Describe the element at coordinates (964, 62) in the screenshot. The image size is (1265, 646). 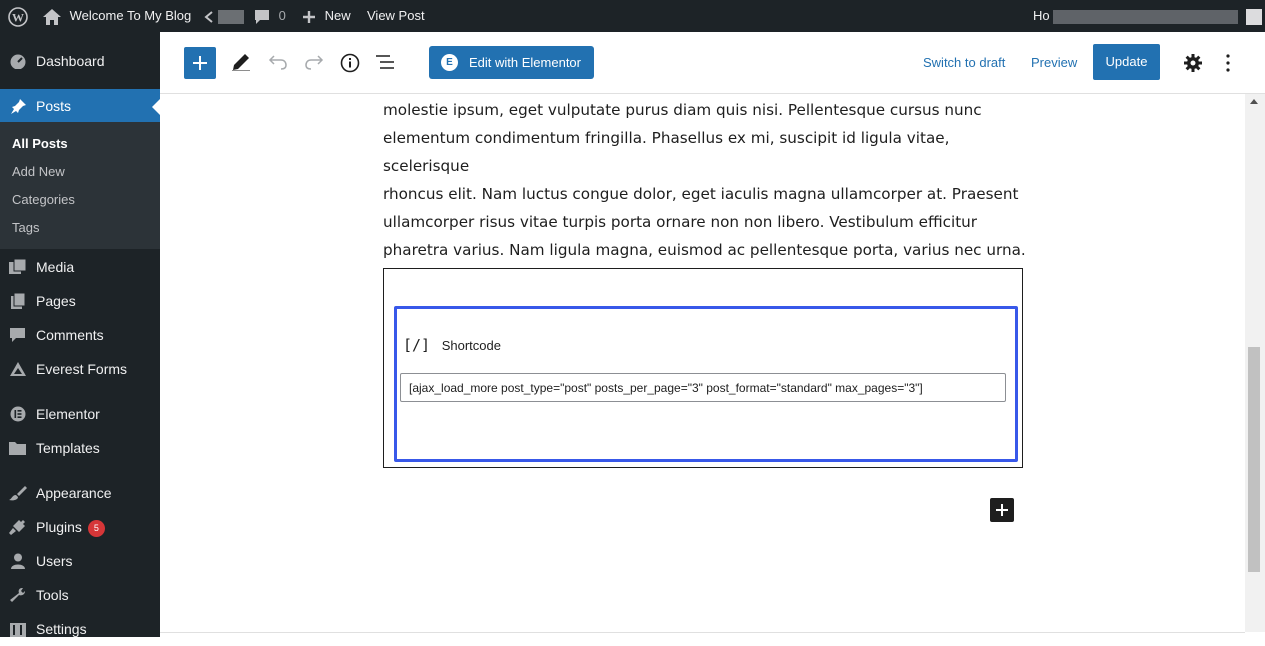
I see `switch-to-draft-button: Switch to draft` at that location.